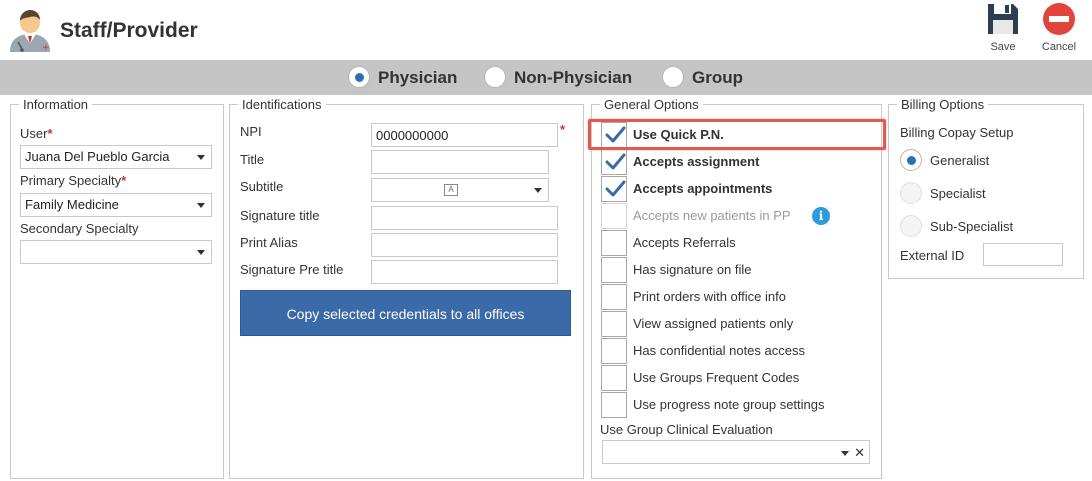 Image resolution: width=1092 pixels, height=481 pixels. I want to click on secondary-specialty-label: Secondary Specialty, so click(79, 228).